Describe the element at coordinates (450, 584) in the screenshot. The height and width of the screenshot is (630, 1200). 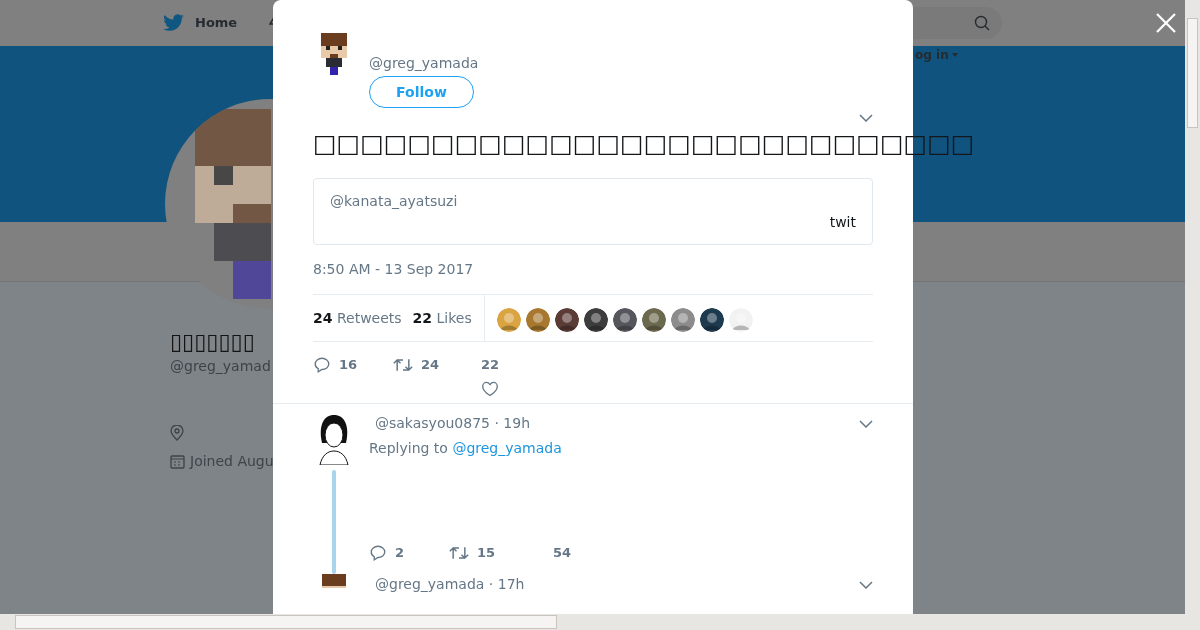
I see `reply-handle: @greg_yamada · 17h` at that location.